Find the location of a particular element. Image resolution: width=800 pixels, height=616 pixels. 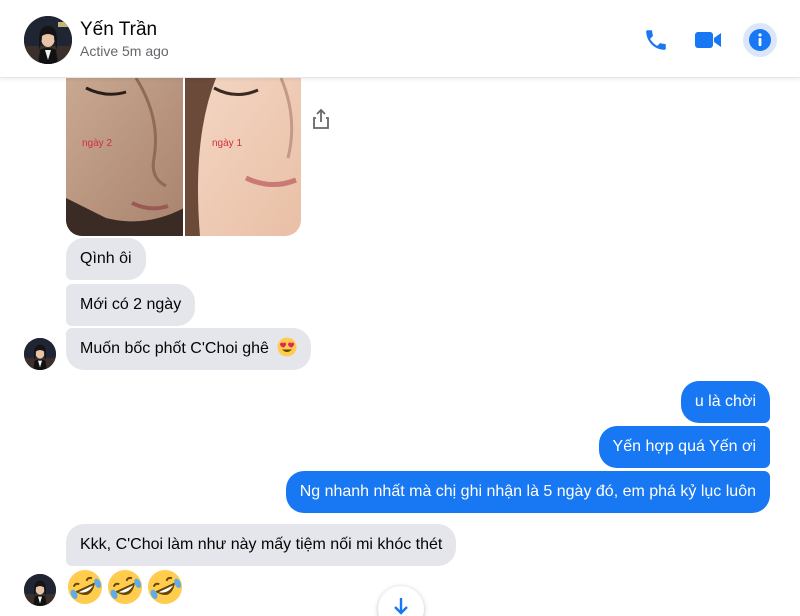

video-camera-icon is located at coordinates (708, 40).